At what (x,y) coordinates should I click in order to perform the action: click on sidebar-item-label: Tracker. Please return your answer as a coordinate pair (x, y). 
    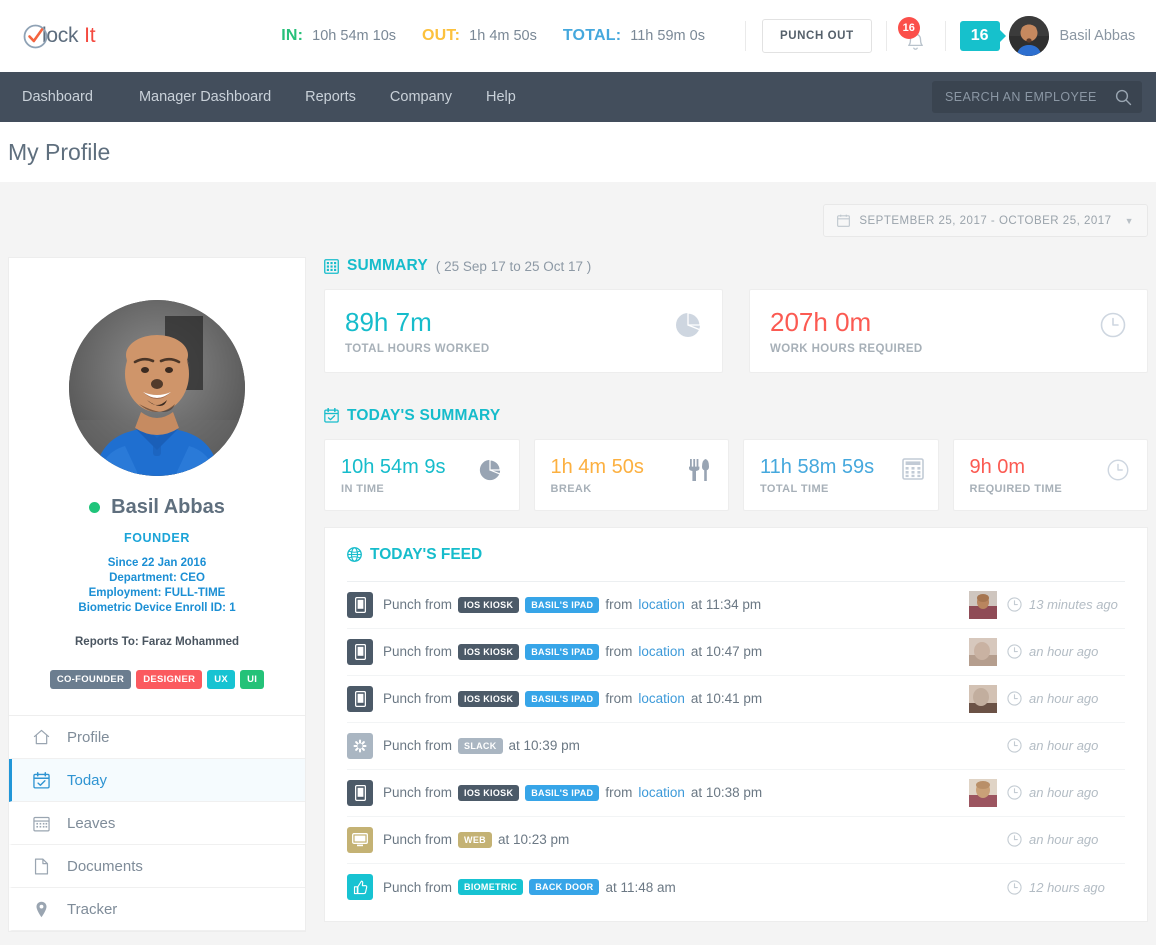
    Looking at the image, I should click on (92, 909).